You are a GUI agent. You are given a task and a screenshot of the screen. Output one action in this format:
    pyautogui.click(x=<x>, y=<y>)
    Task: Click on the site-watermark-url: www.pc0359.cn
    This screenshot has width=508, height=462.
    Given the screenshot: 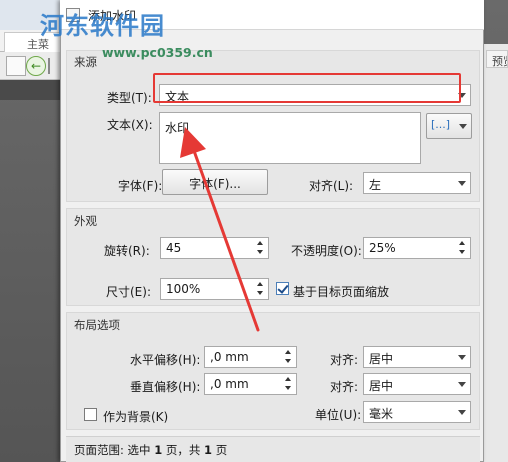 What is the action you would take?
    pyautogui.click(x=157, y=52)
    